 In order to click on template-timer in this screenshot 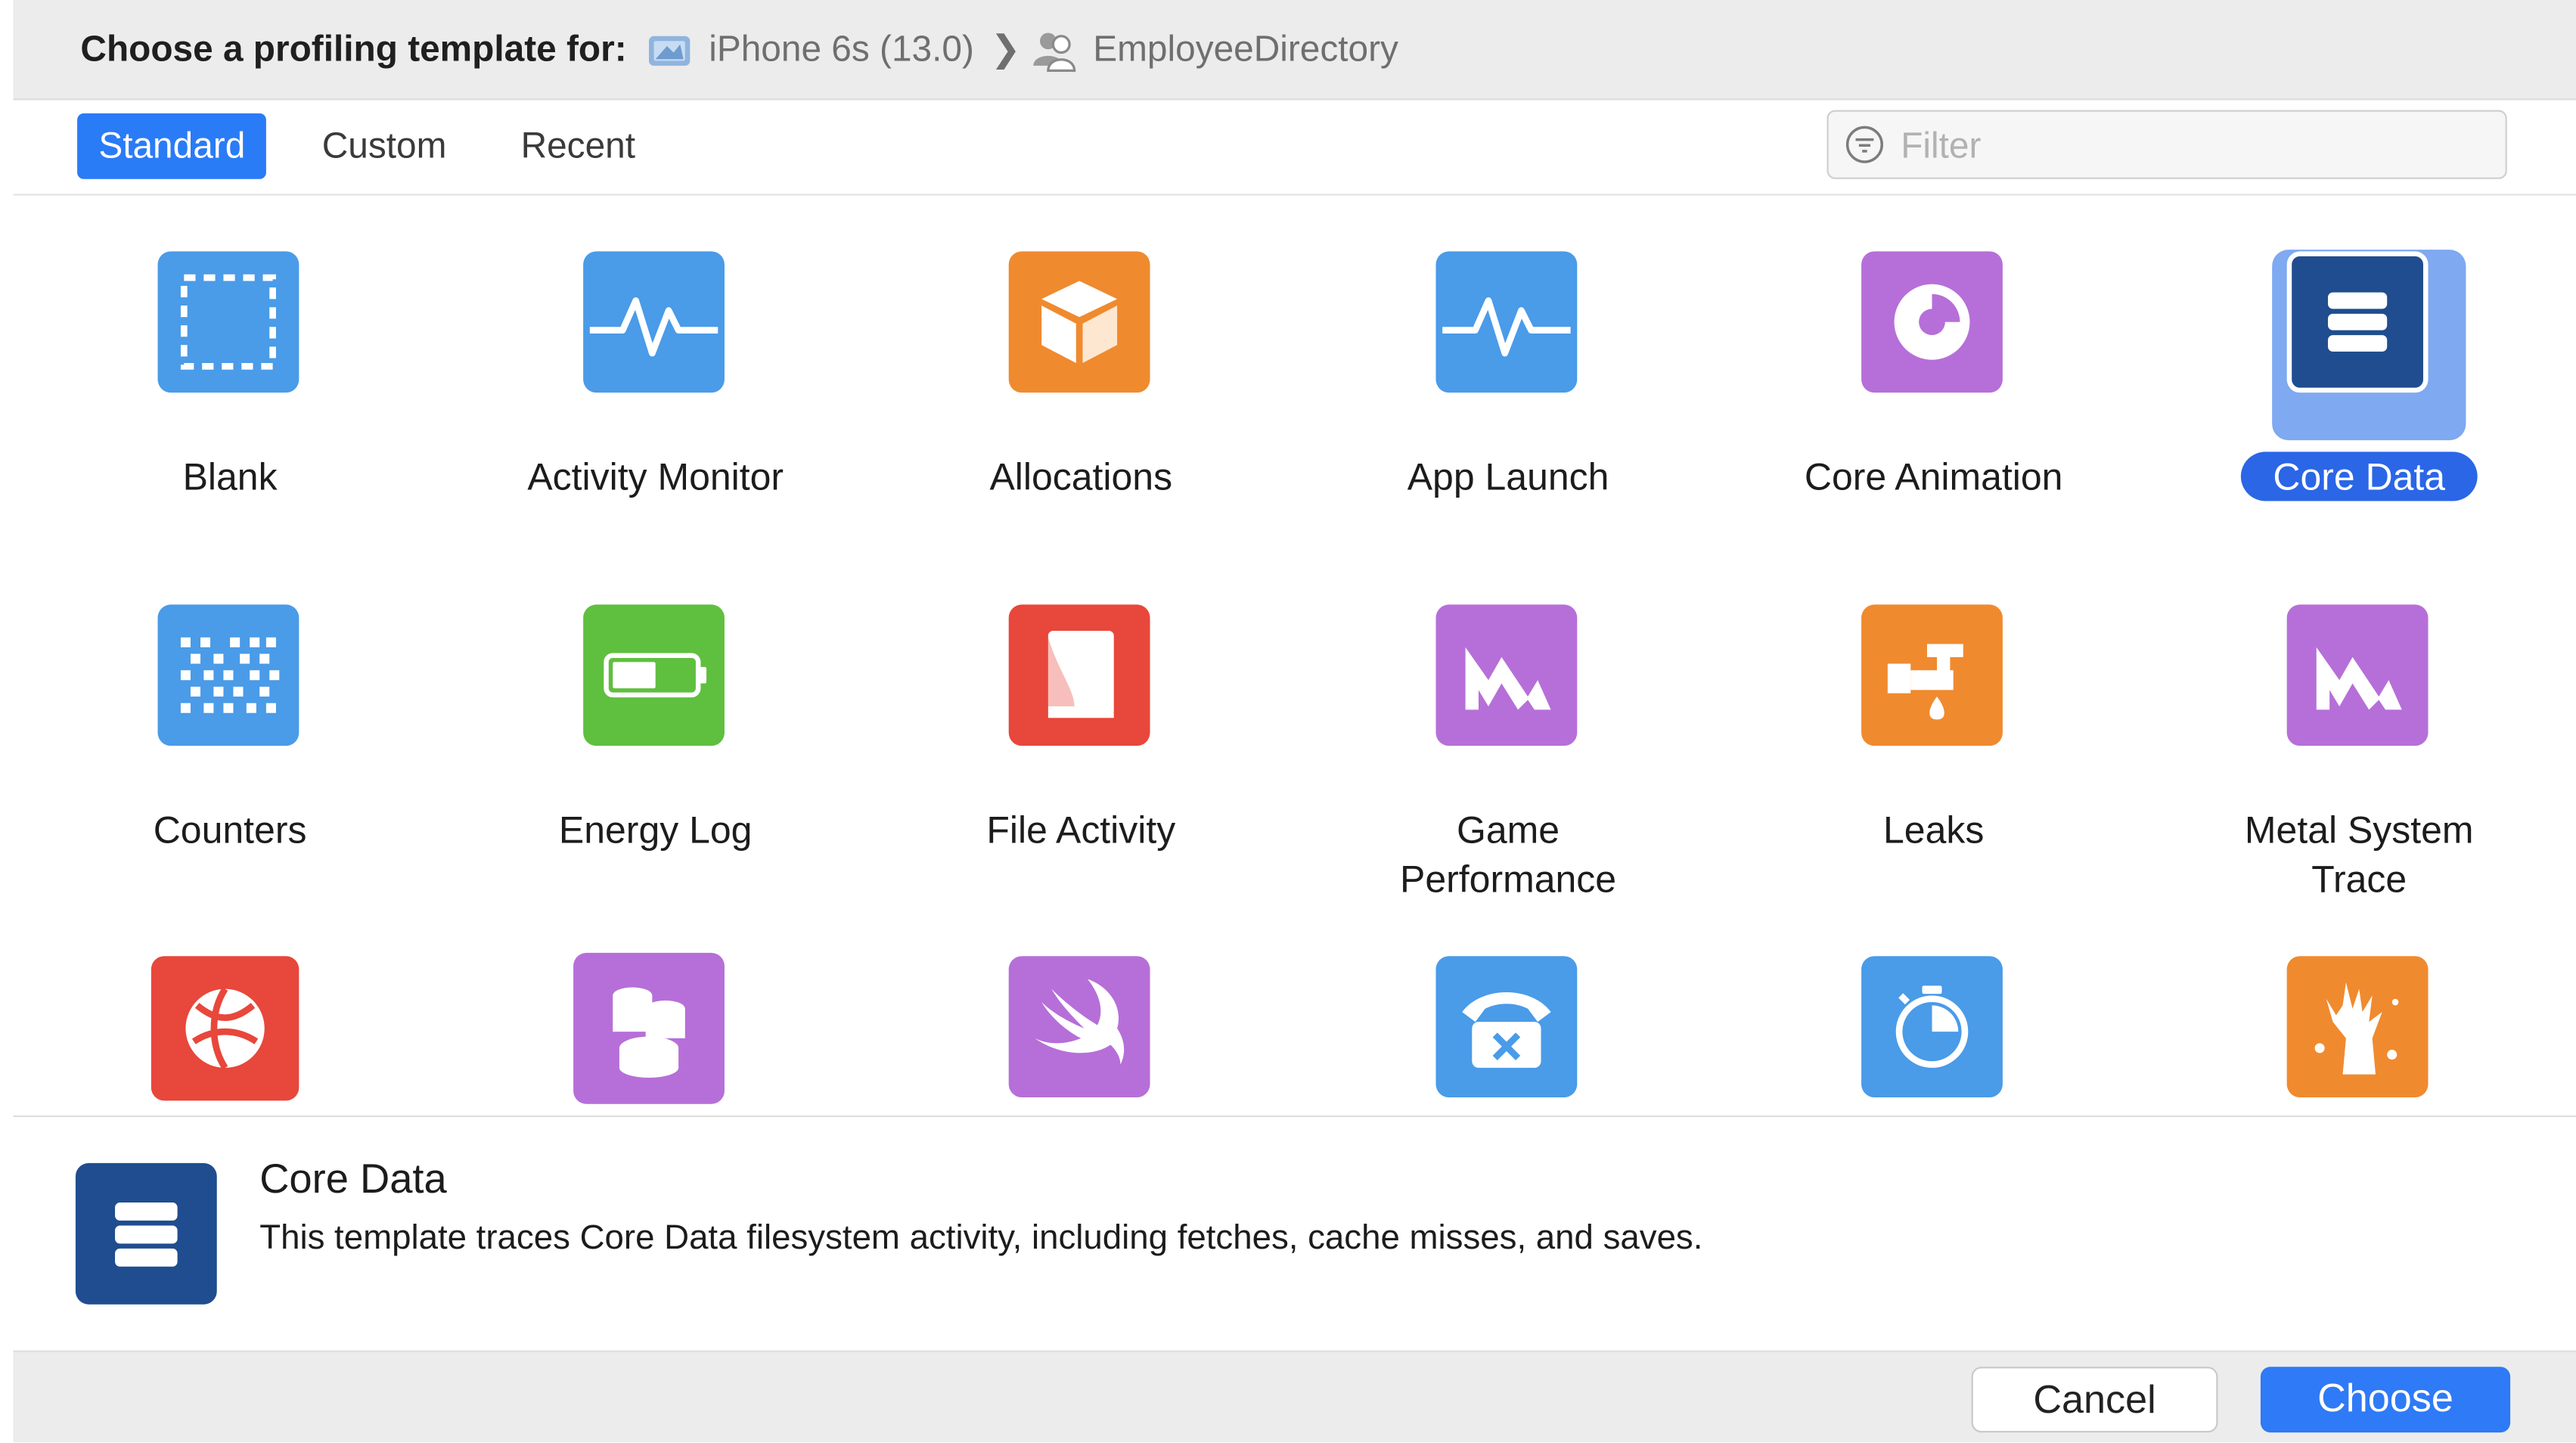, I will do `click(1933, 1019)`.